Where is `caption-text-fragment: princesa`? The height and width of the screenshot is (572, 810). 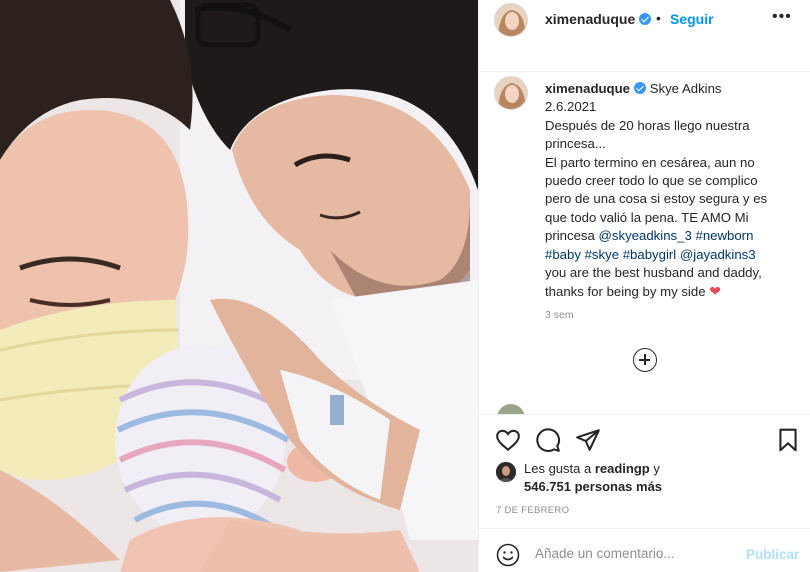
caption-text-fragment: princesa is located at coordinates (572, 236).